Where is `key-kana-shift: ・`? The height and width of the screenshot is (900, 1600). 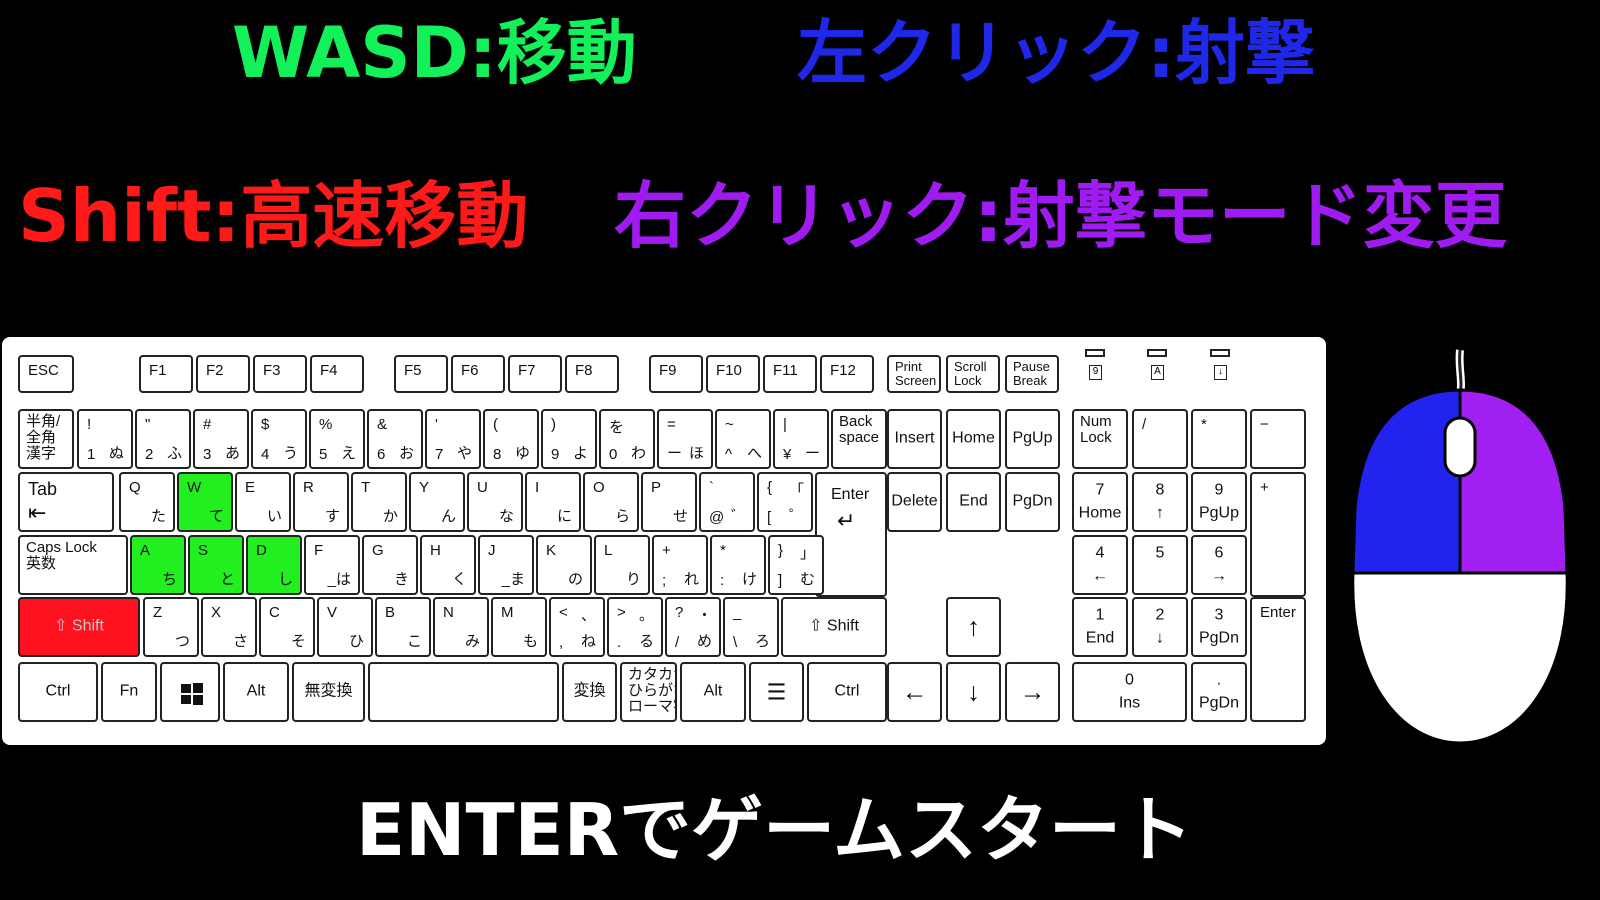 key-kana-shift: ・ is located at coordinates (704, 615).